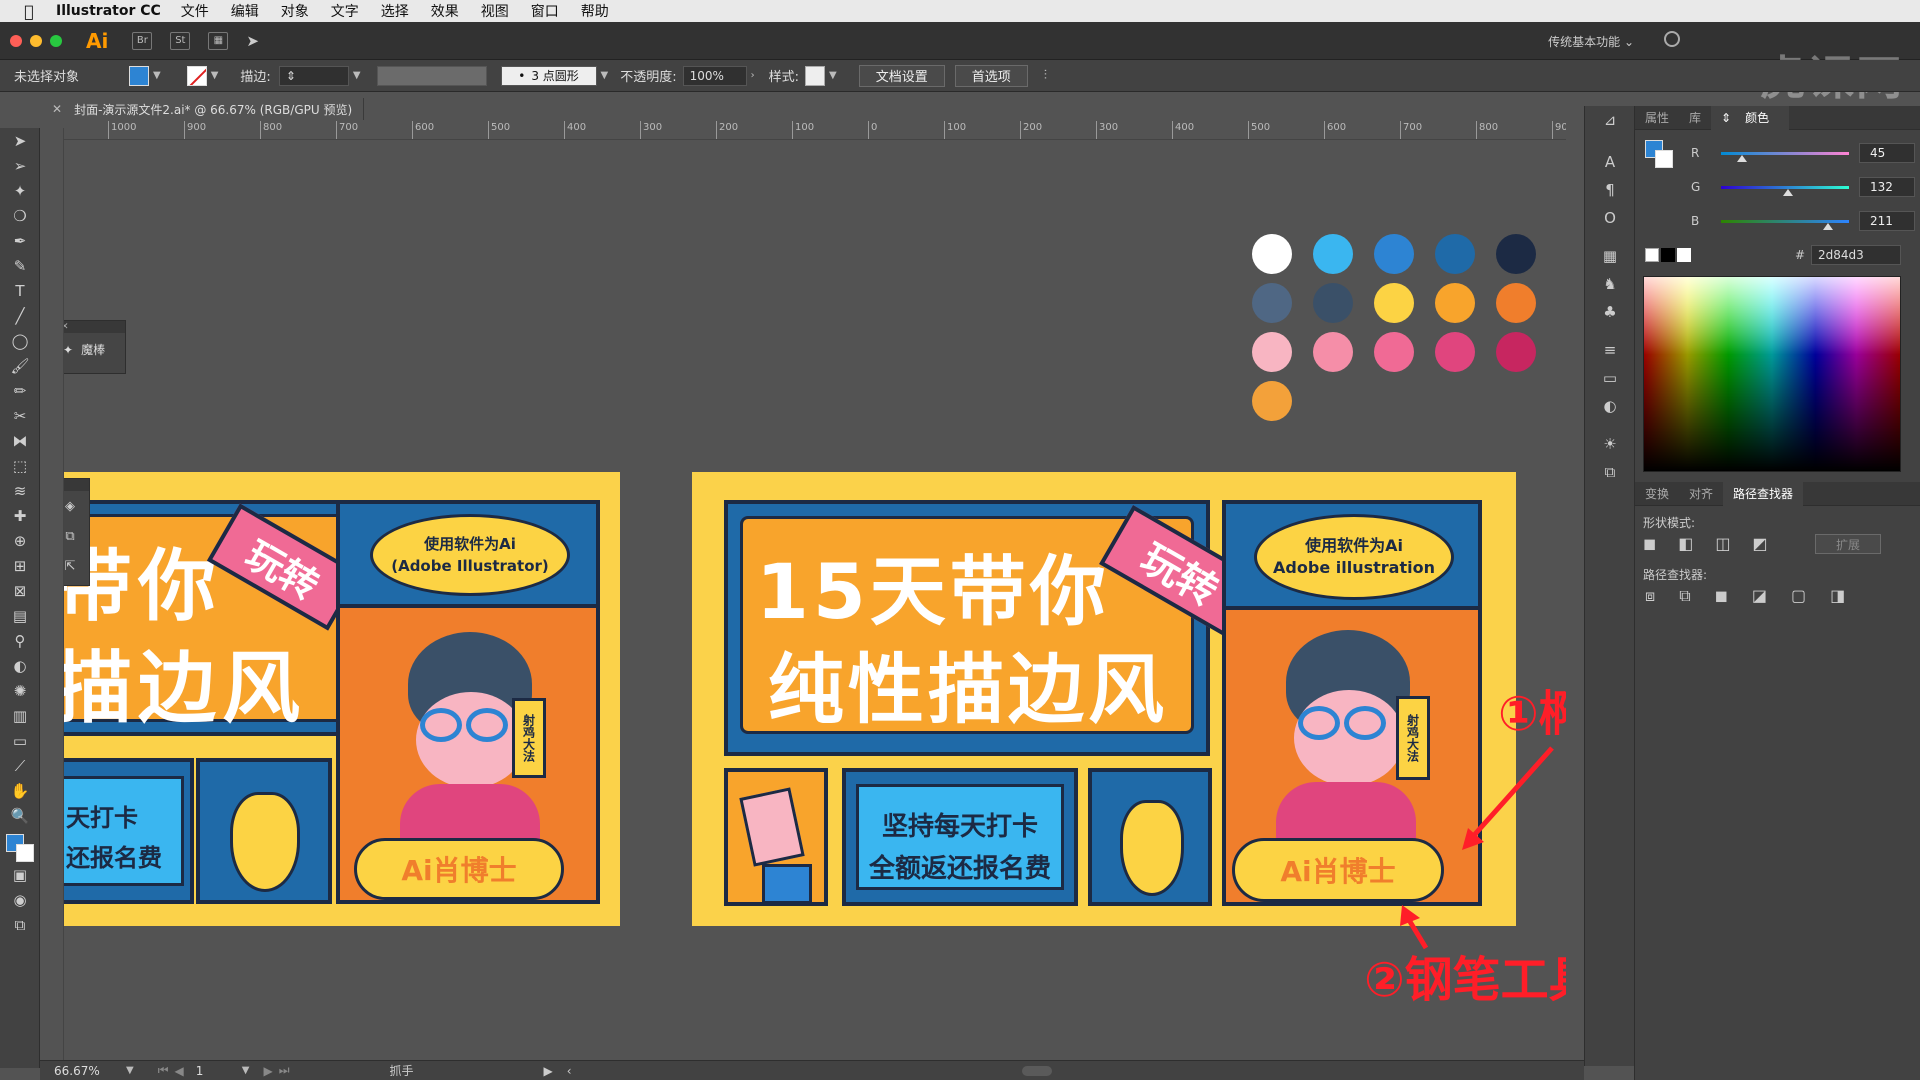 This screenshot has width=1920, height=1080. What do you see at coordinates (20, 440) in the screenshot?
I see `reflect-tool-icon: ⧓` at bounding box center [20, 440].